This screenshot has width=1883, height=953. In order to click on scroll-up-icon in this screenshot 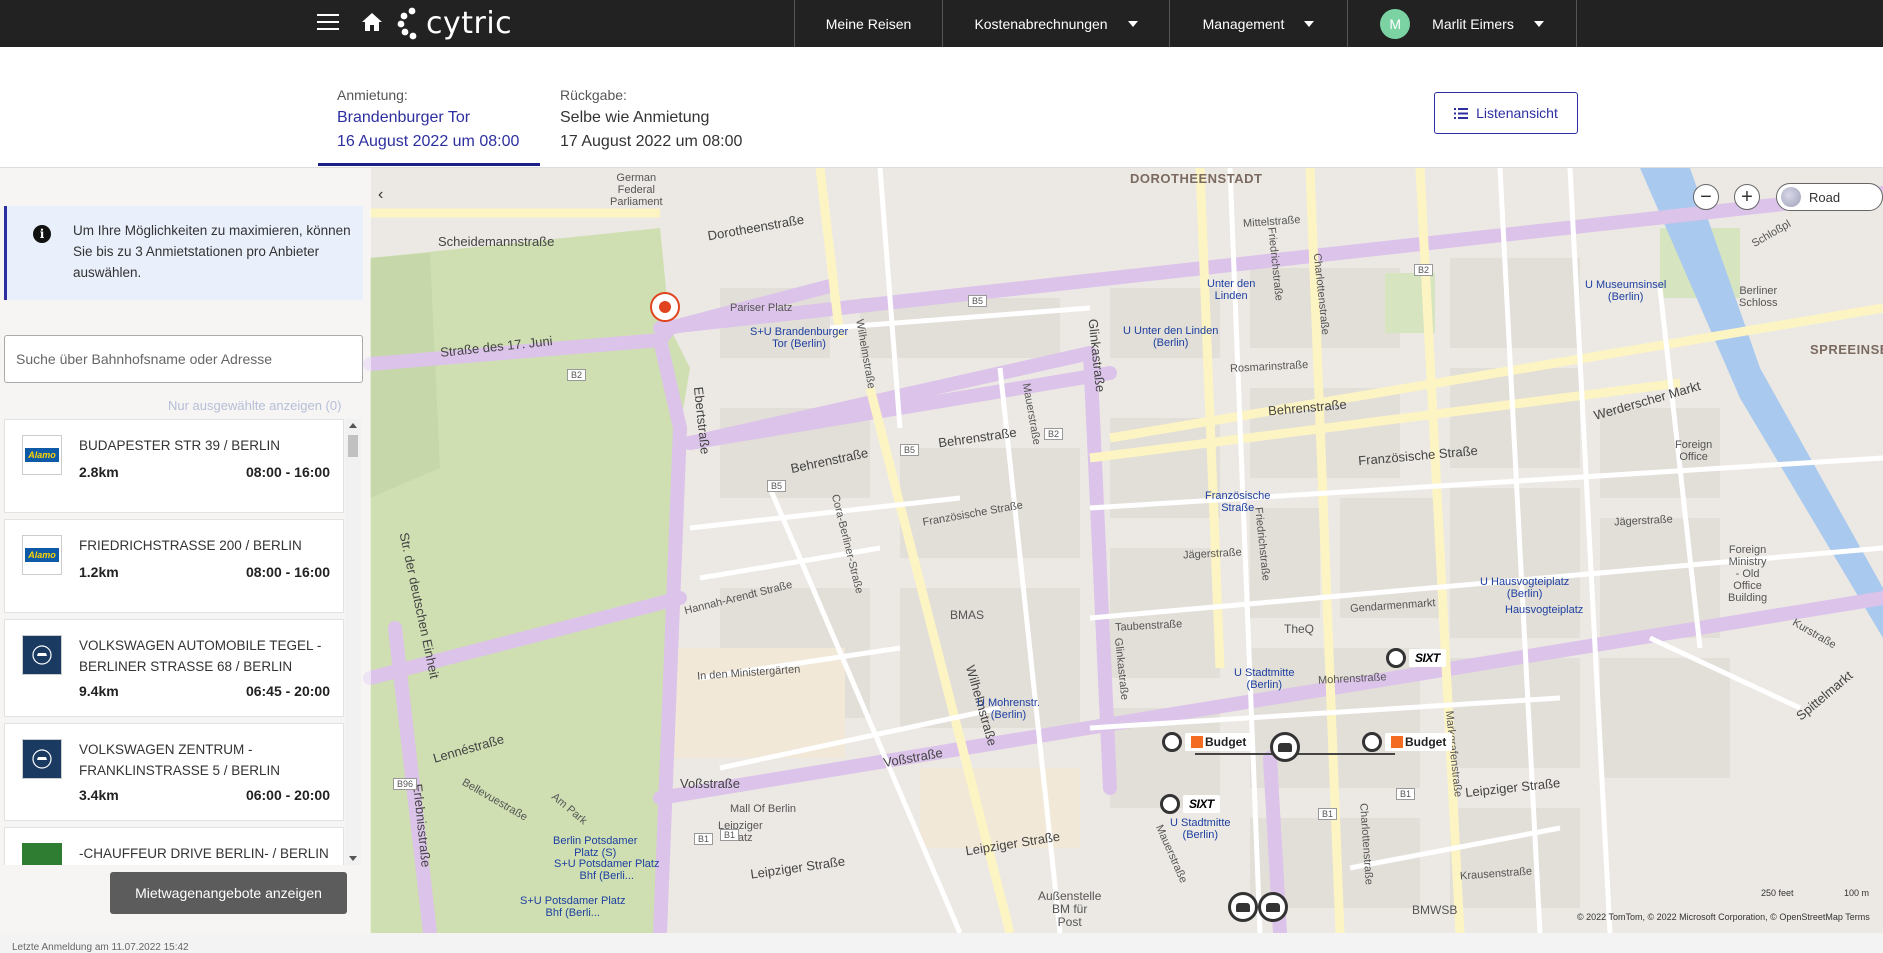, I will do `click(353, 425)`.